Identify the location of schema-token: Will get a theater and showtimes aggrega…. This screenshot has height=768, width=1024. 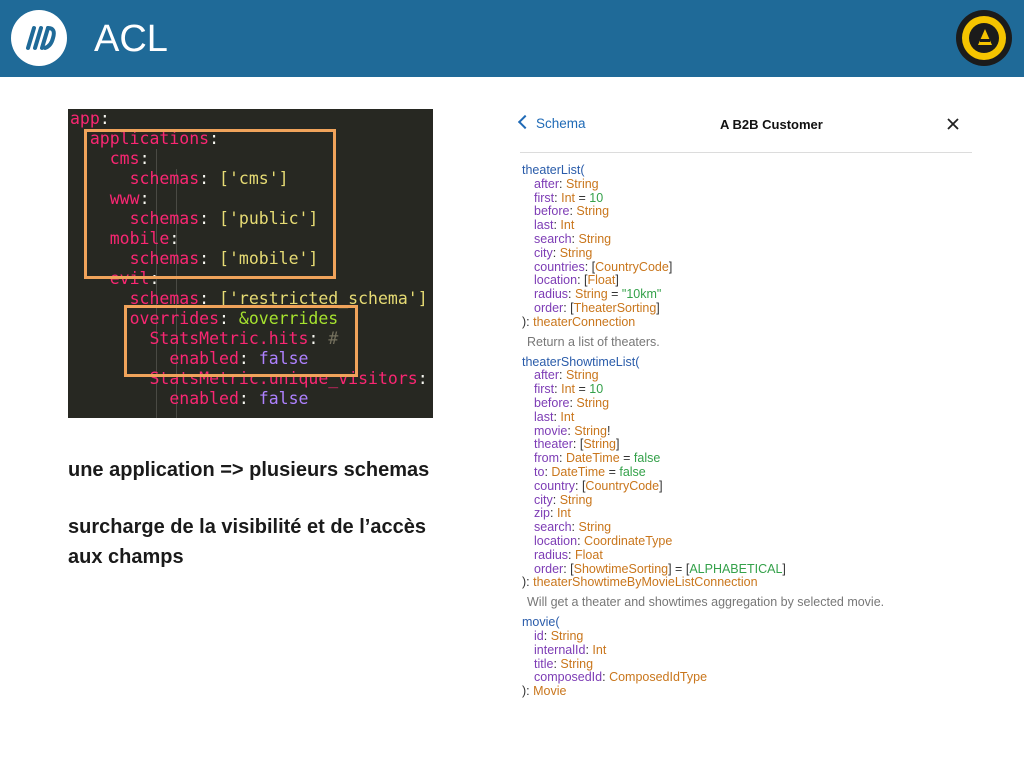
(706, 602).